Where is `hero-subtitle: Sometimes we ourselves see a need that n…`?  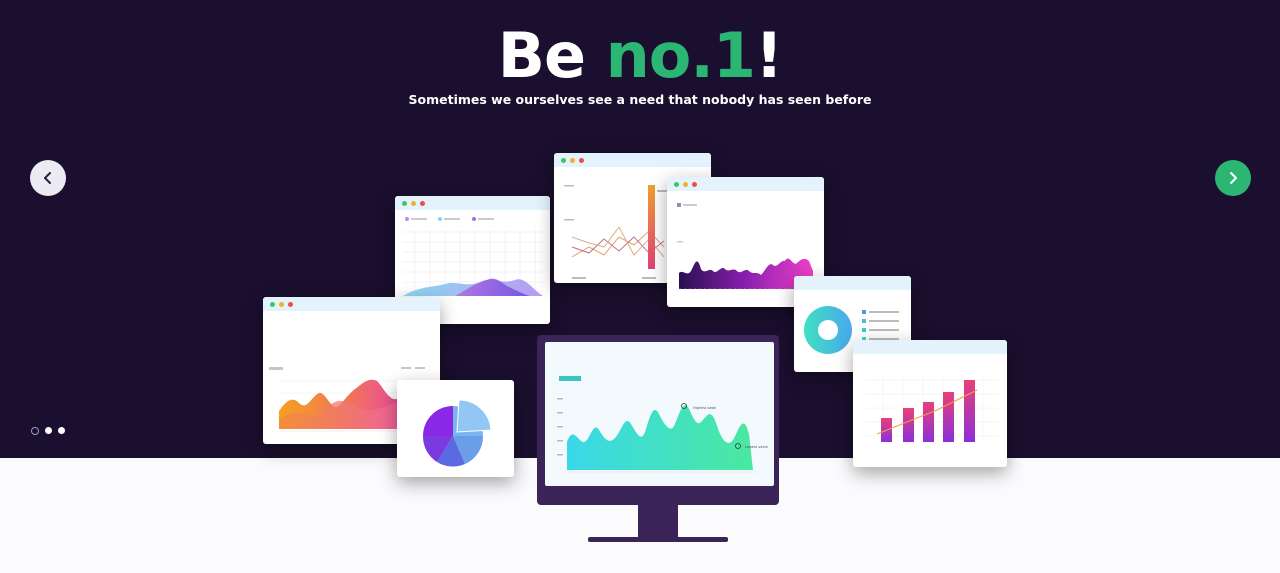
hero-subtitle: Sometimes we ourselves see a need that n… is located at coordinates (640, 99).